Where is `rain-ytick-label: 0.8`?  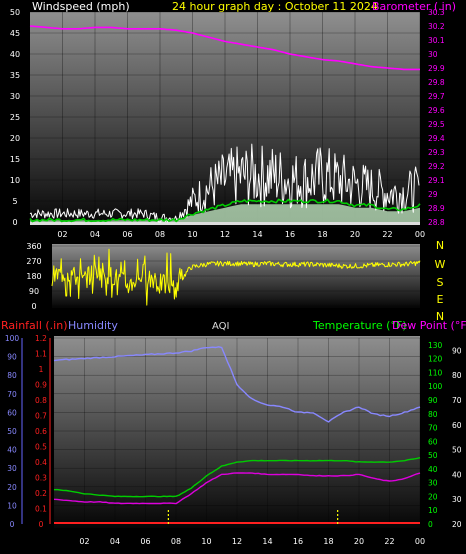
rain-ytick-label: 0.8 is located at coordinates (41, 400).